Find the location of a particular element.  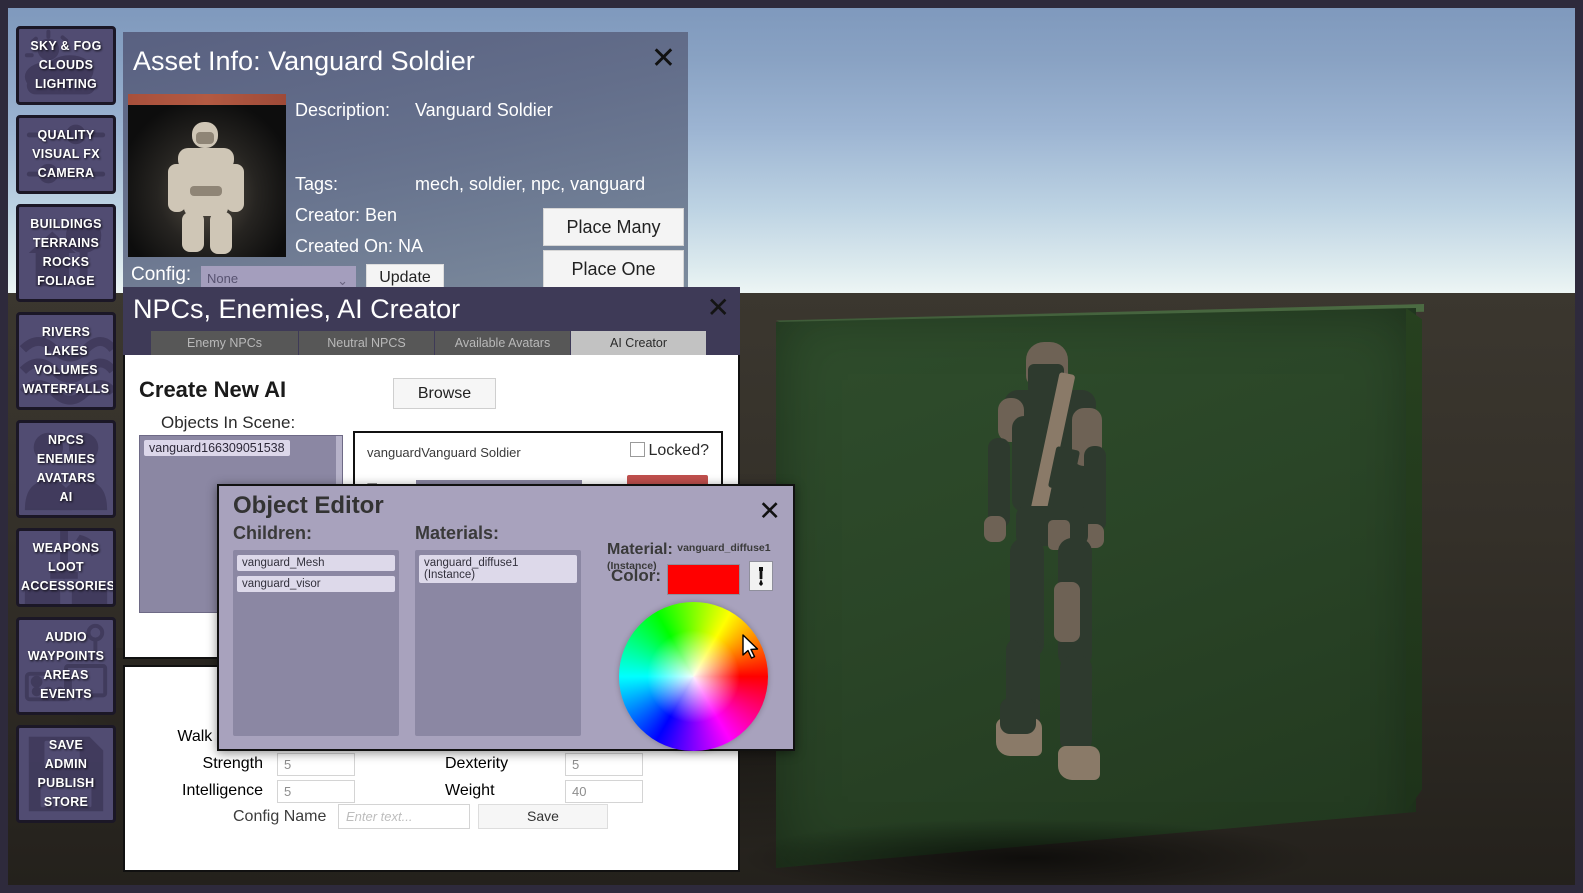

stat-input-weight: 40 is located at coordinates (604, 791).